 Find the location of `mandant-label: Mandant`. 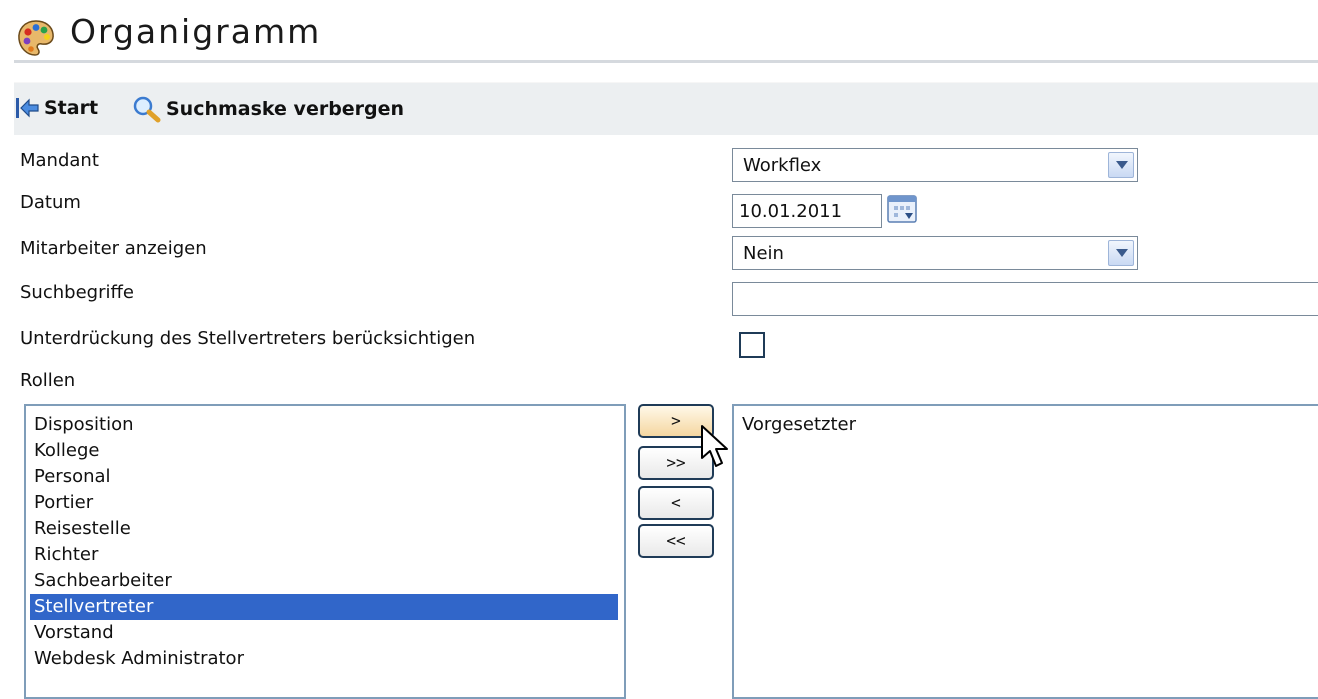

mandant-label: Mandant is located at coordinates (59, 160).